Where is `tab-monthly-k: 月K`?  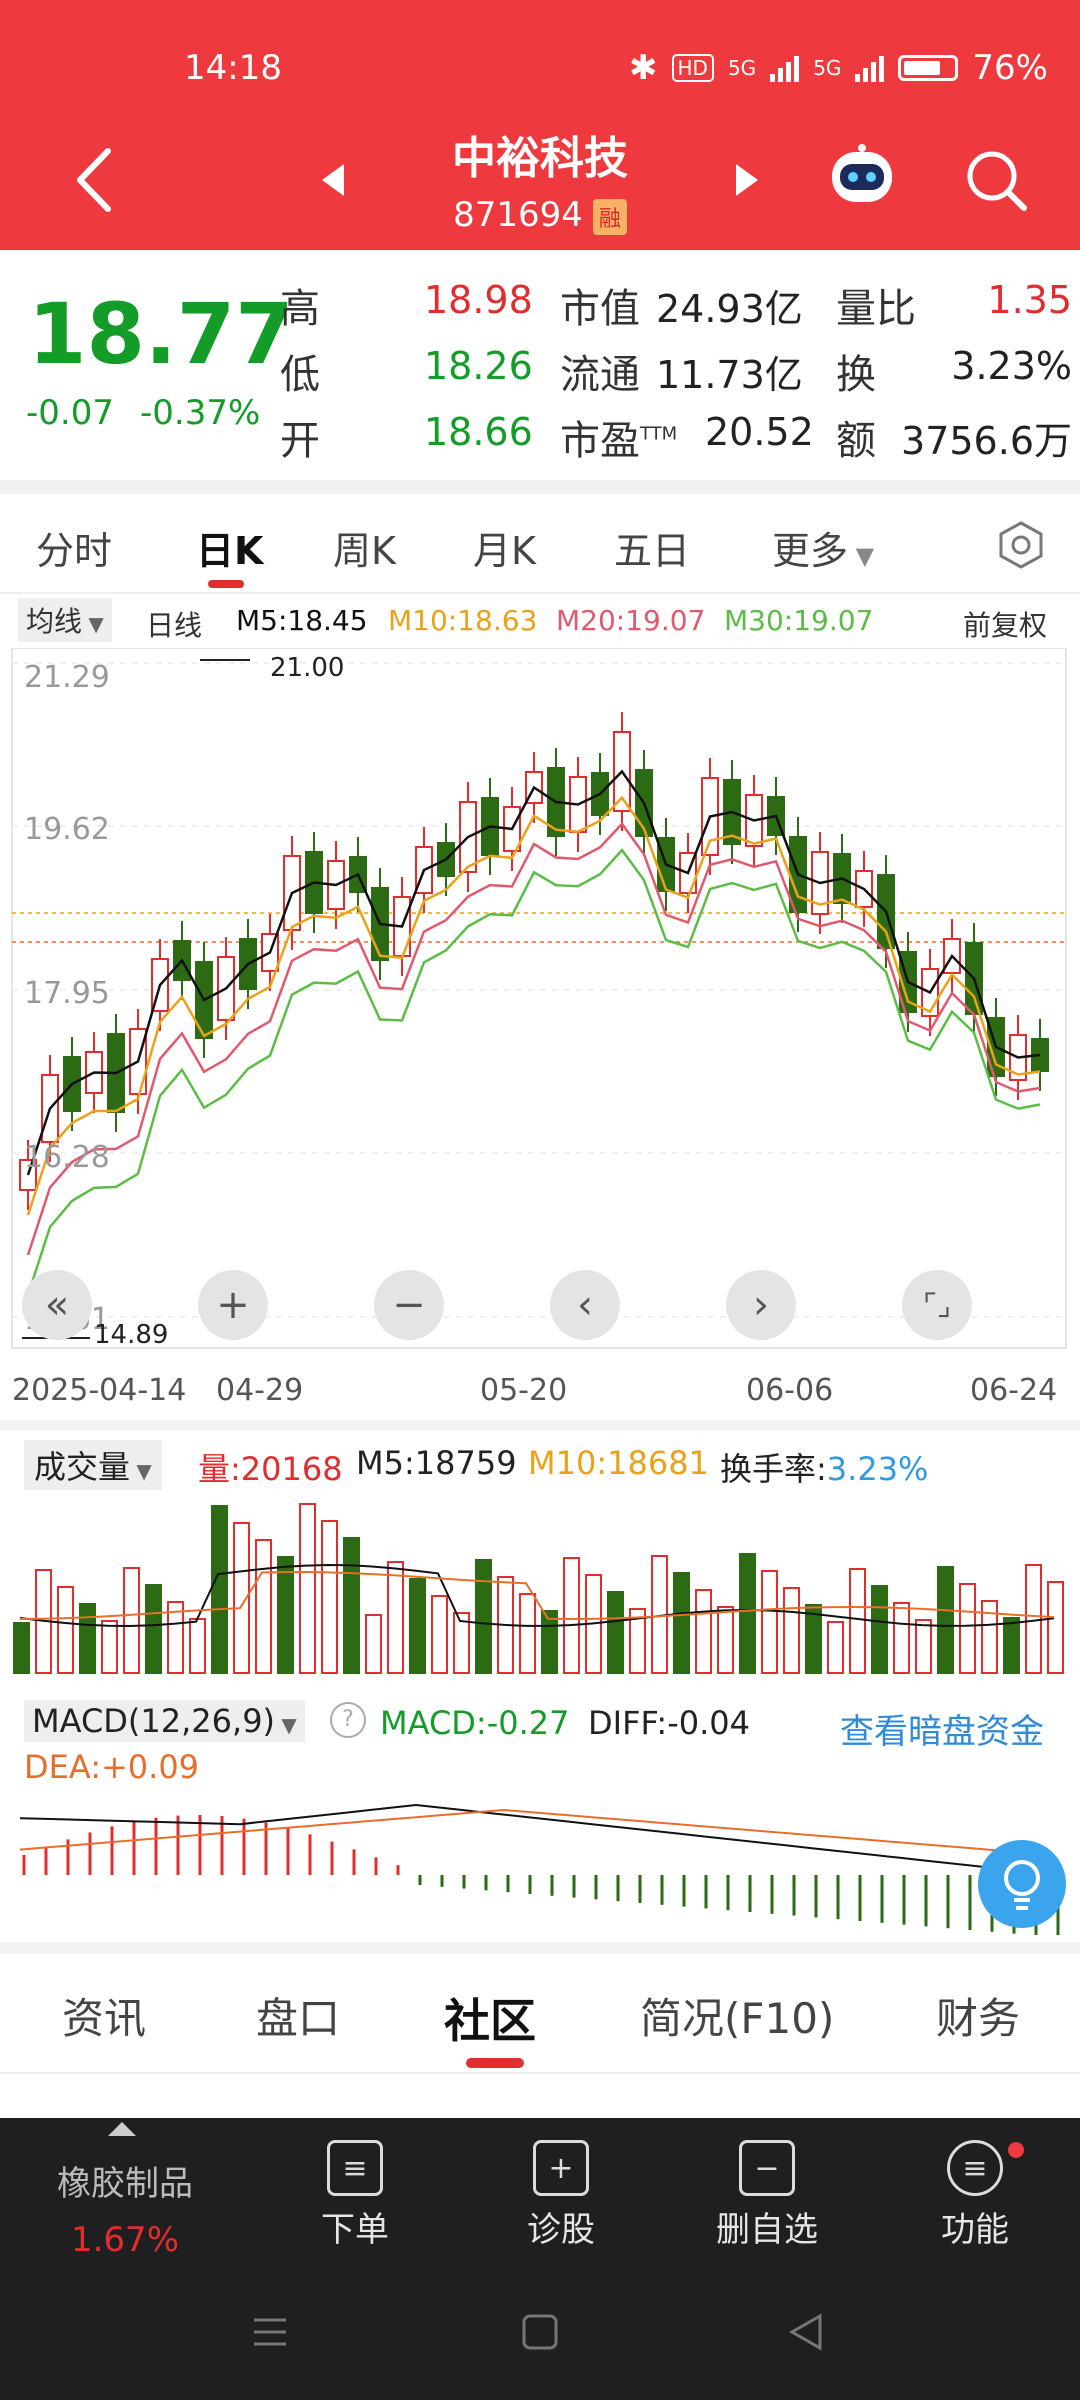
tab-monthly-k: 月K is located at coordinates (504, 547).